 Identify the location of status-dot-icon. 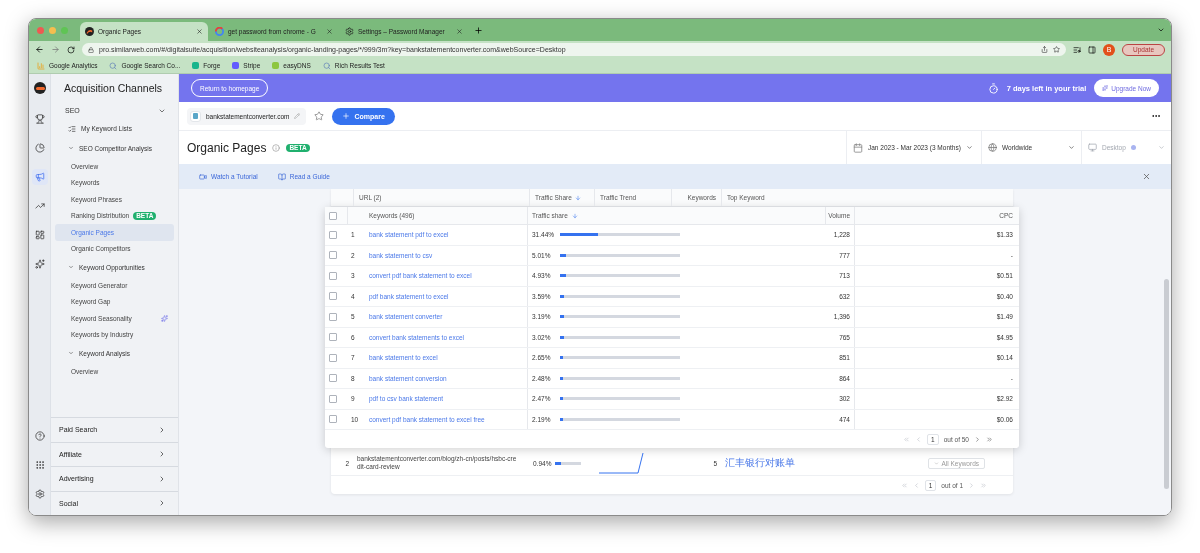
(1133, 147).